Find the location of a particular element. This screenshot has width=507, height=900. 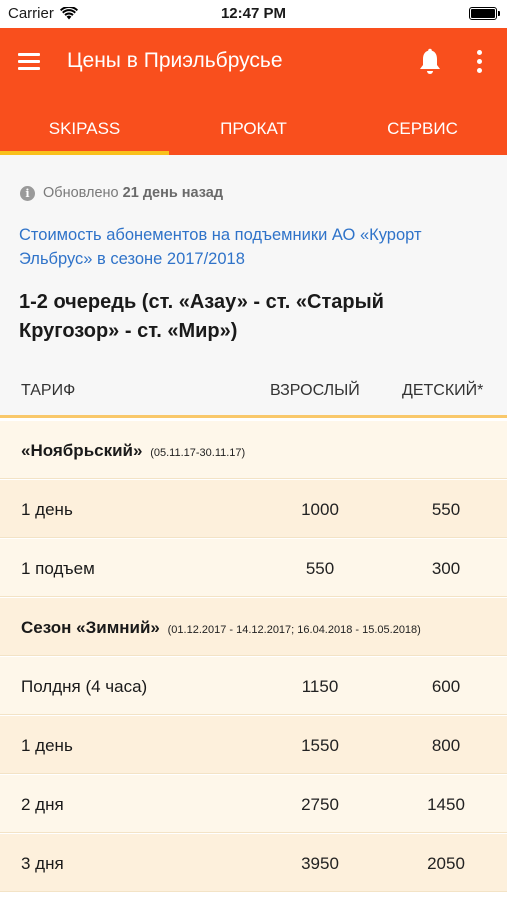

table-row: 1 день 1550 800 is located at coordinates (253, 745).